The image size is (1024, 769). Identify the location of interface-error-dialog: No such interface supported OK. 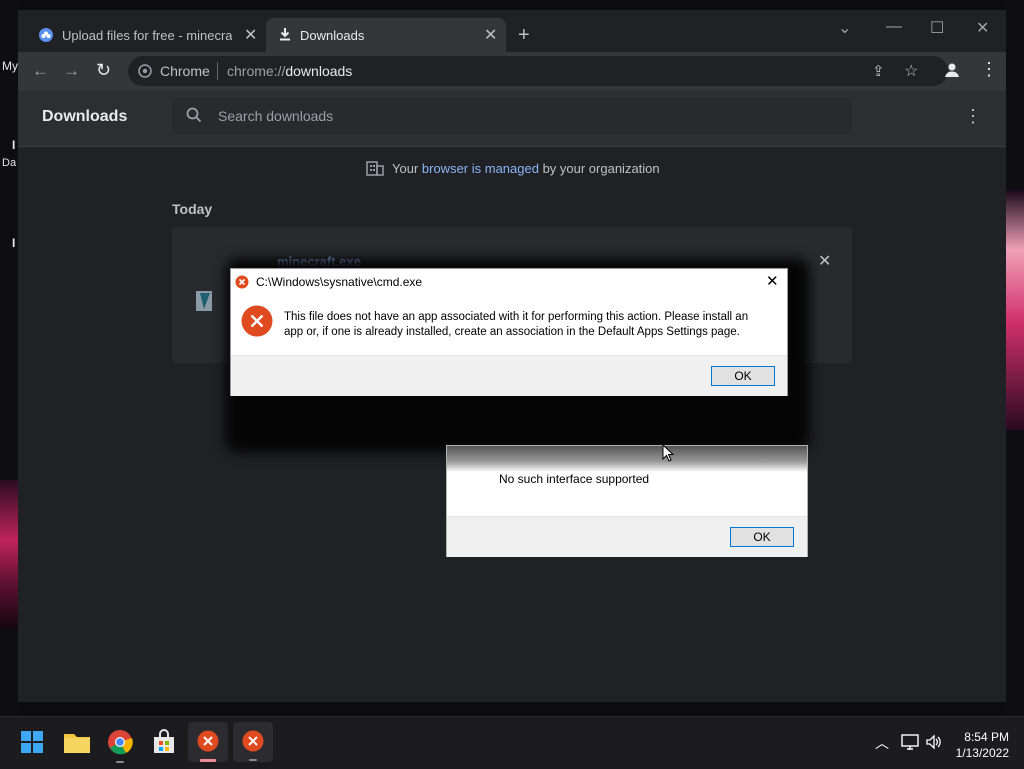
(627, 501).